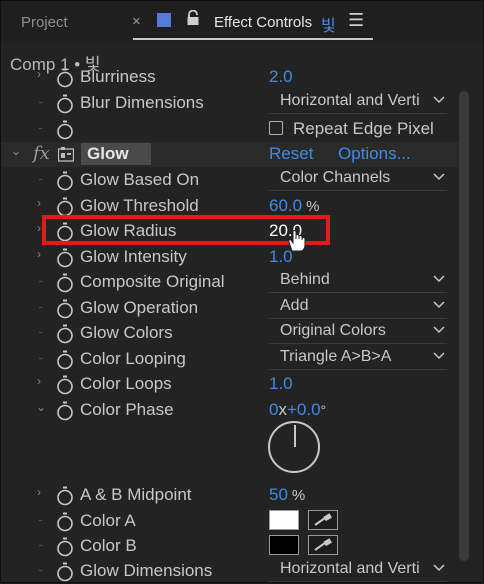 The image size is (484, 584). What do you see at coordinates (263, 22) in the screenshot?
I see `tab-effect-controls: Effect Controls` at bounding box center [263, 22].